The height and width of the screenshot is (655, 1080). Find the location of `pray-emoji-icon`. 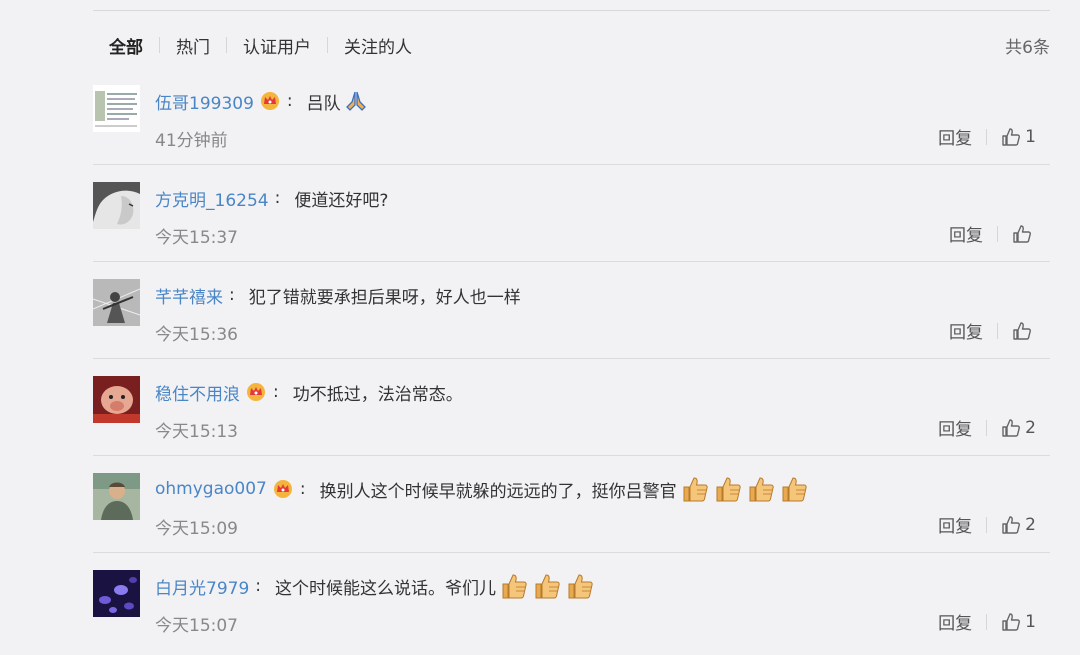

pray-emoji-icon is located at coordinates (356, 101).